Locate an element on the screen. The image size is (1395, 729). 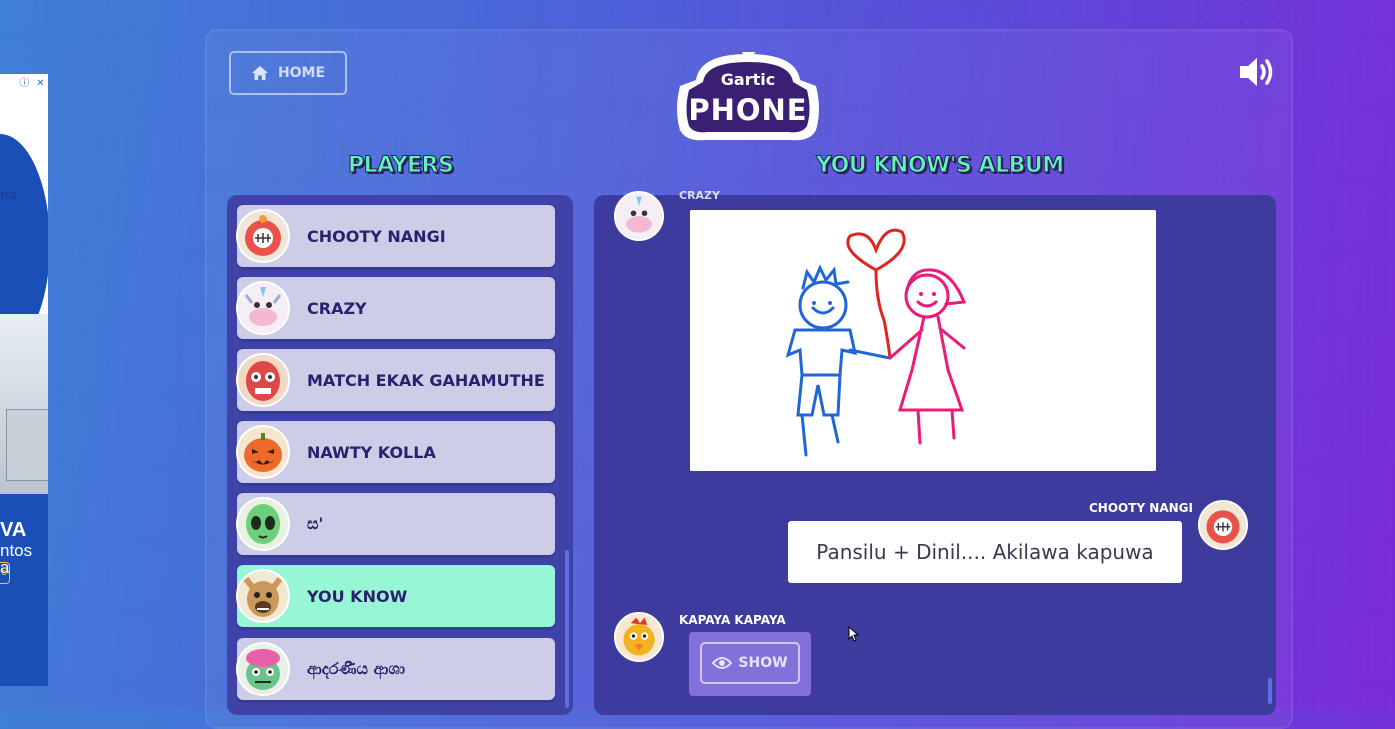
player-name: NAWTY KOLLA is located at coordinates (371, 452).